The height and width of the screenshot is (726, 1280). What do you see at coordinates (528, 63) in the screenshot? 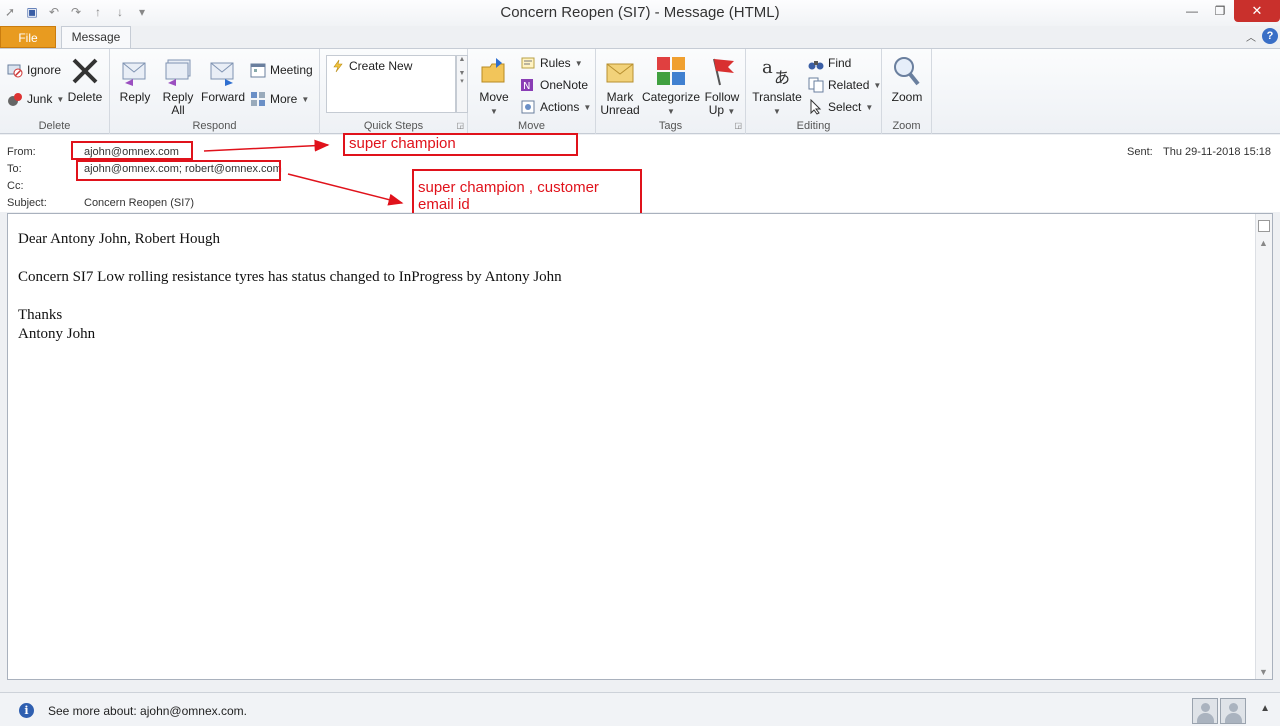
I see `rules-icon` at bounding box center [528, 63].